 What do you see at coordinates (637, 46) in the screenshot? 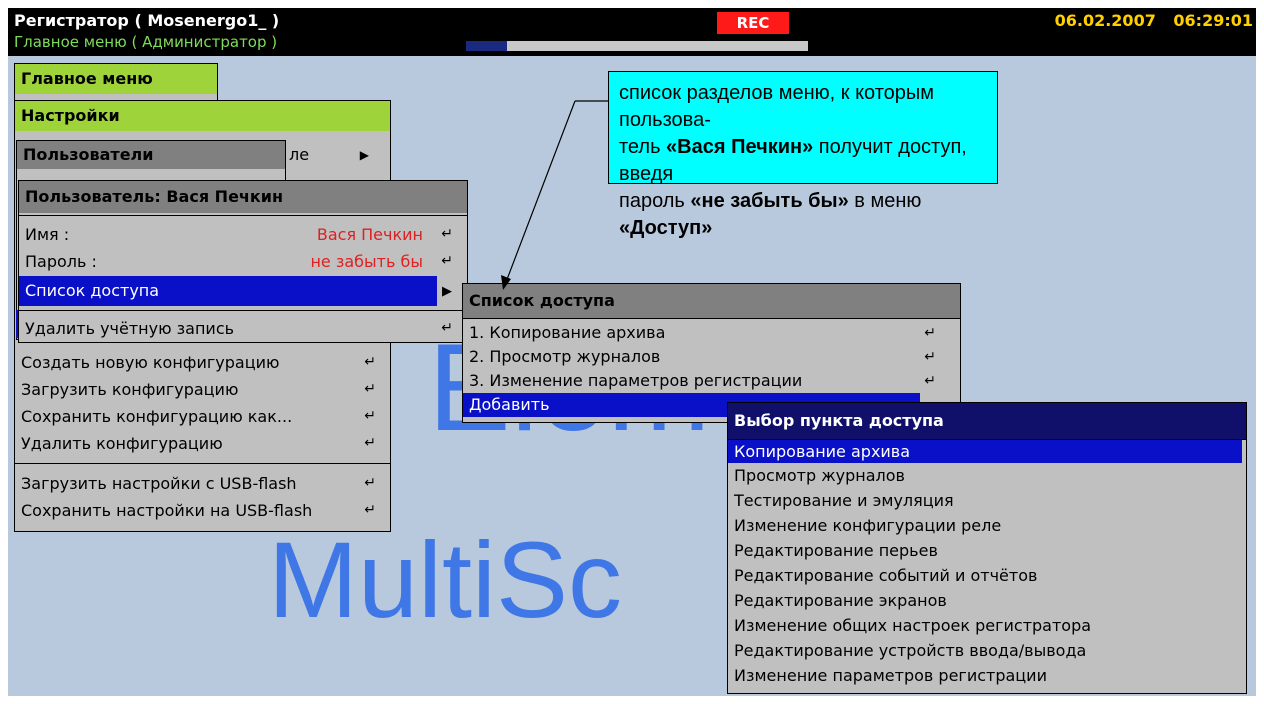
I see `archive-progress-bar` at bounding box center [637, 46].